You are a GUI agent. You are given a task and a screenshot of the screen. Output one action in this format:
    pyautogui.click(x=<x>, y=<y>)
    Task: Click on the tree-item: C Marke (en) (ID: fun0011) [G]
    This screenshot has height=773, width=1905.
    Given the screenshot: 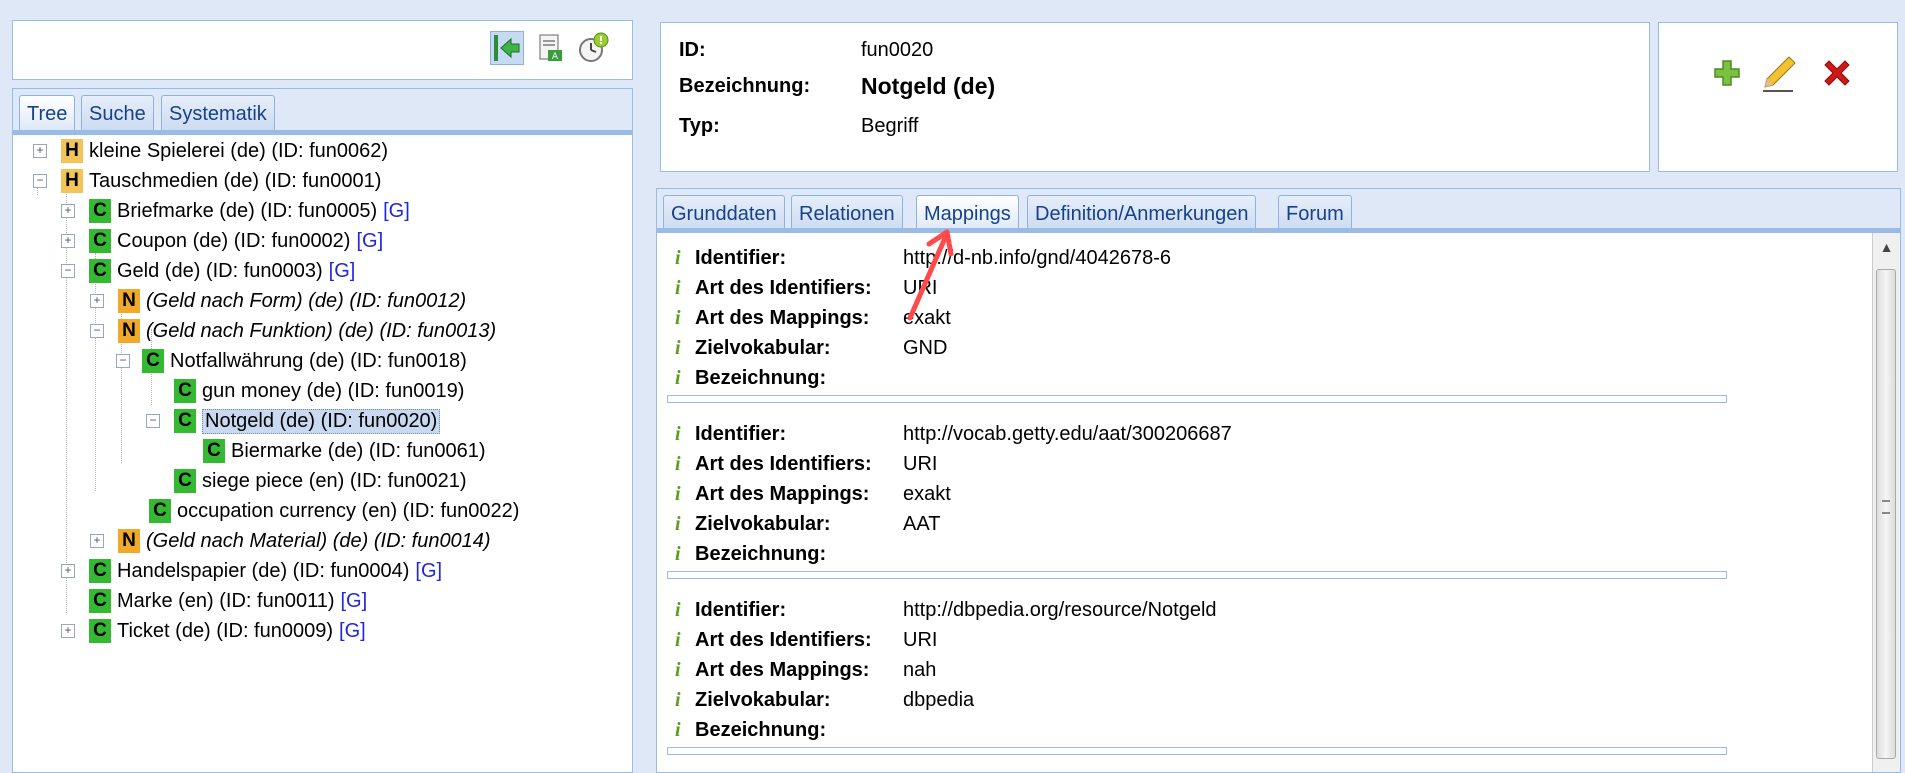 What is the action you would take?
    pyautogui.click(x=228, y=601)
    